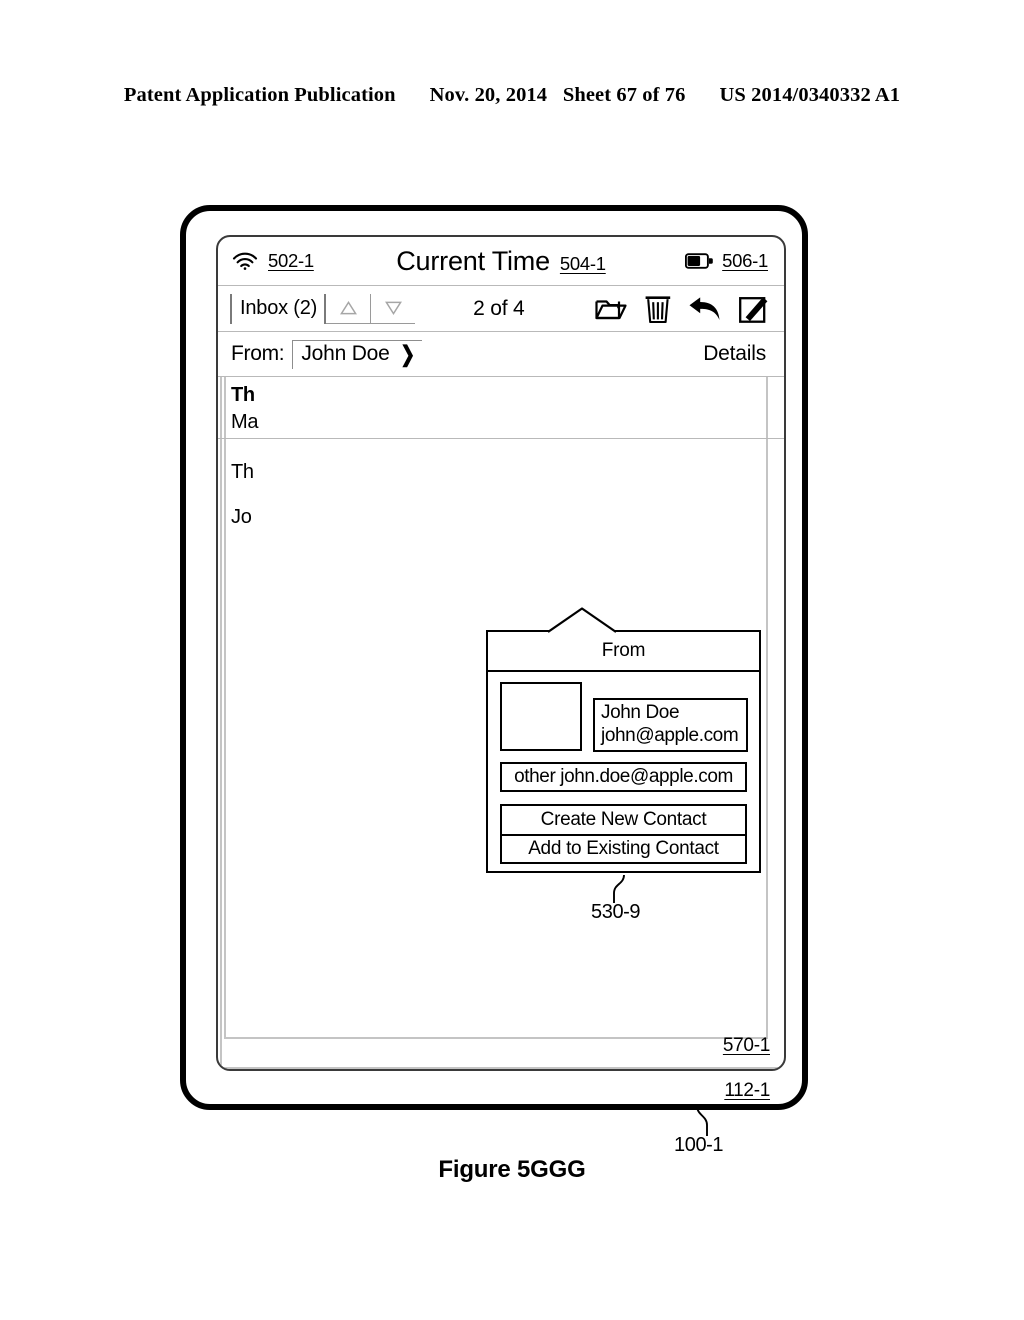 The width and height of the screenshot is (1024, 1320). What do you see at coordinates (746, 1045) in the screenshot?
I see `content-reference-label: 570-1` at bounding box center [746, 1045].